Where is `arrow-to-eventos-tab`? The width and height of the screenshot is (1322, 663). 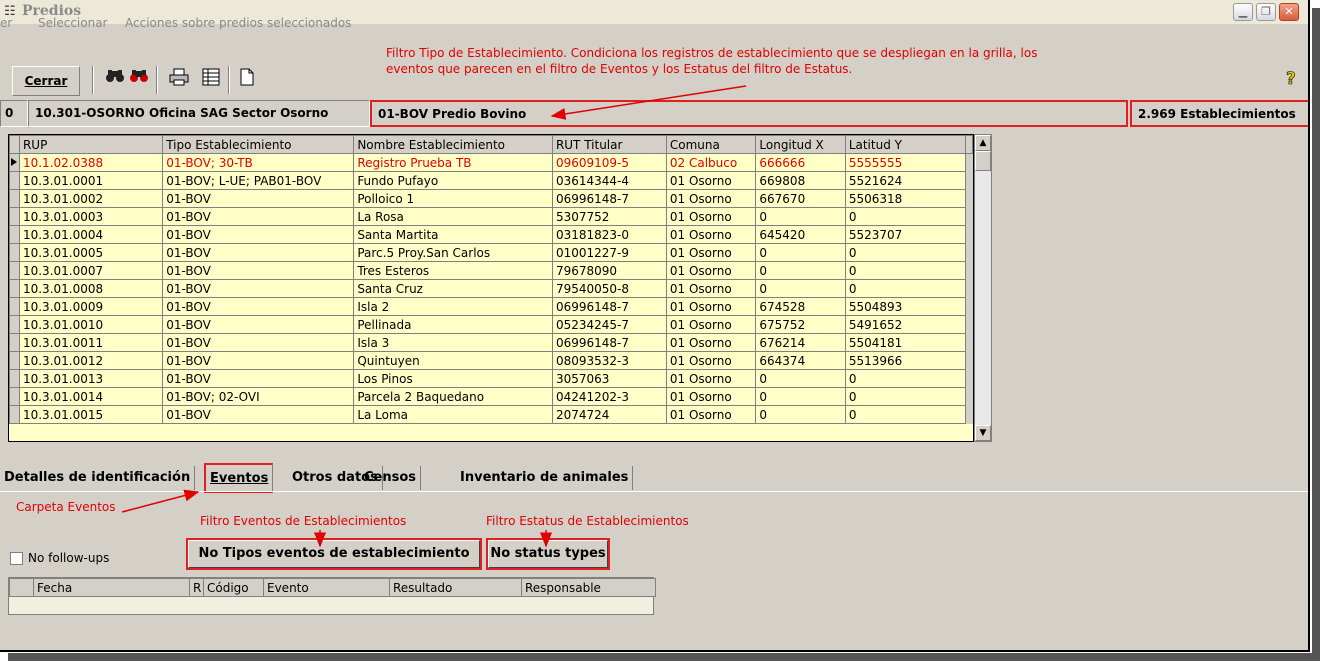 arrow-to-eventos-tab is located at coordinates (160, 501).